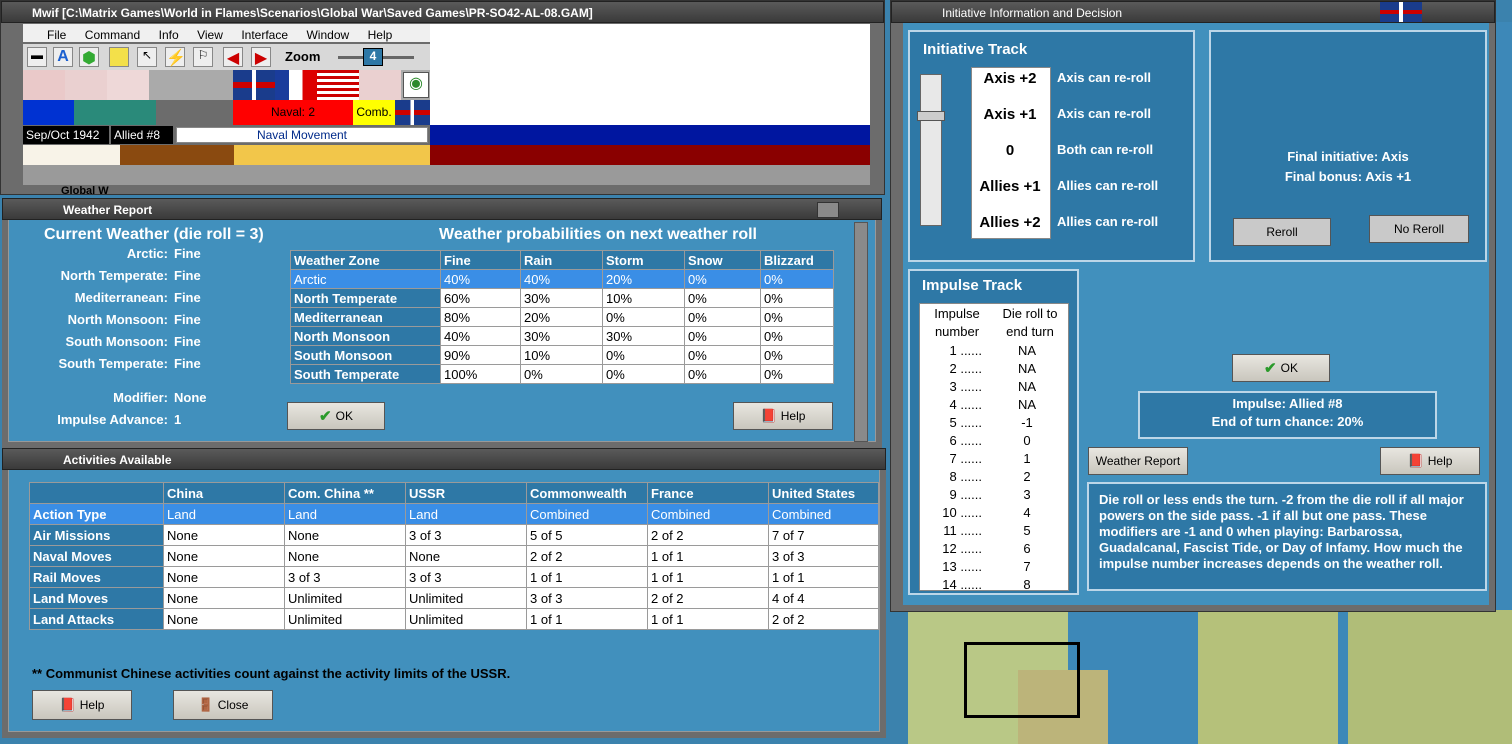 This screenshot has width=1512, height=744. I want to click on table-row: 7 ...... 1, so click(994, 458).